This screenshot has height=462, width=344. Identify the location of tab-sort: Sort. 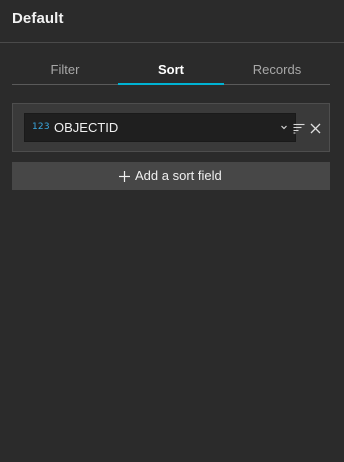
(171, 70).